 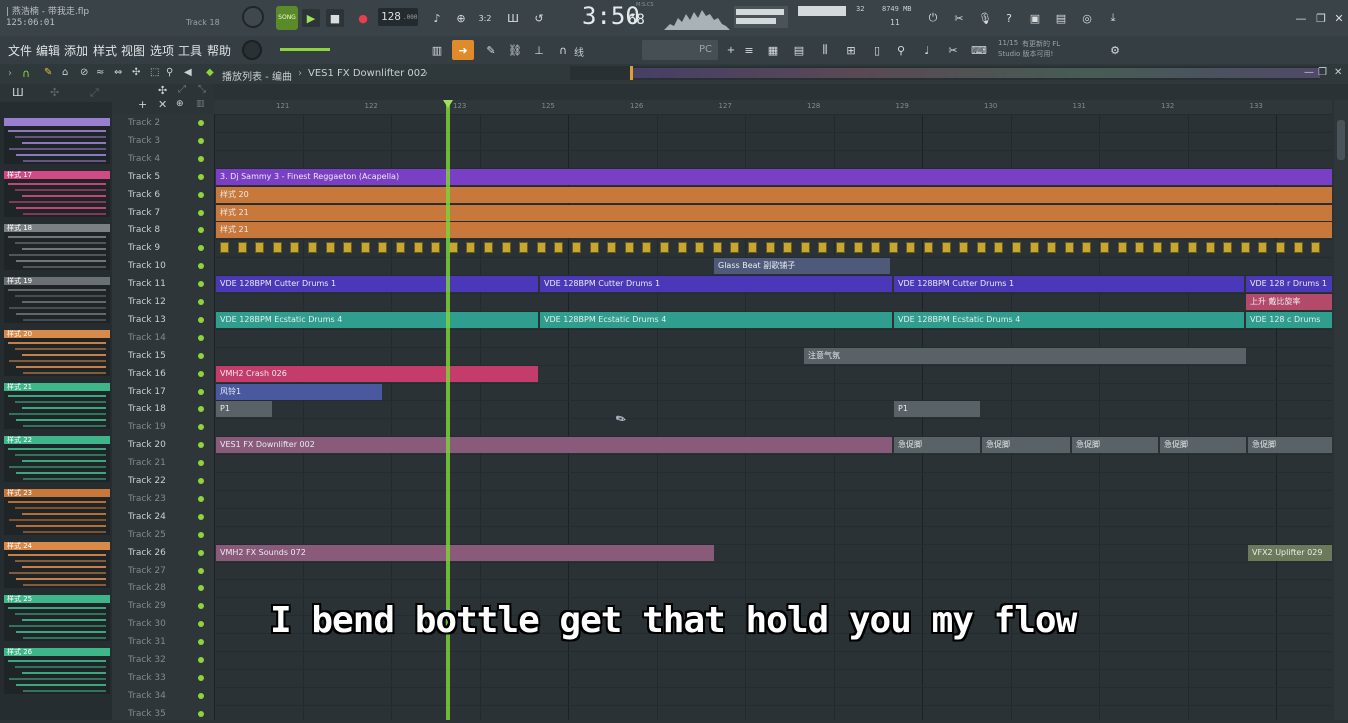 I want to click on pattern-thumbnail: 样式 26, so click(x=57, y=671).